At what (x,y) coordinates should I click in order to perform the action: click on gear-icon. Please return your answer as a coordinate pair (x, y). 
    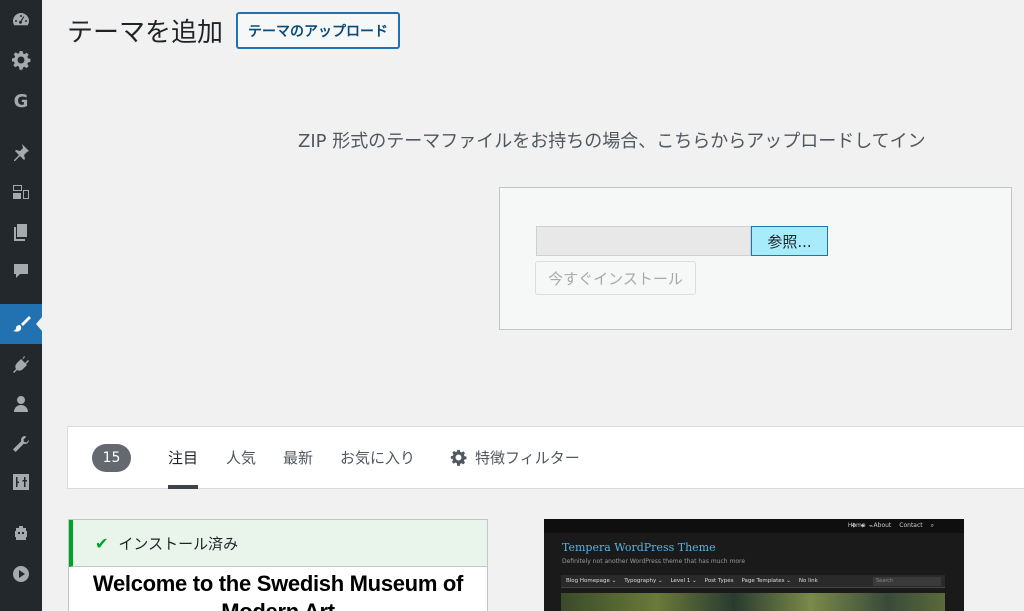
    Looking at the image, I should click on (458, 457).